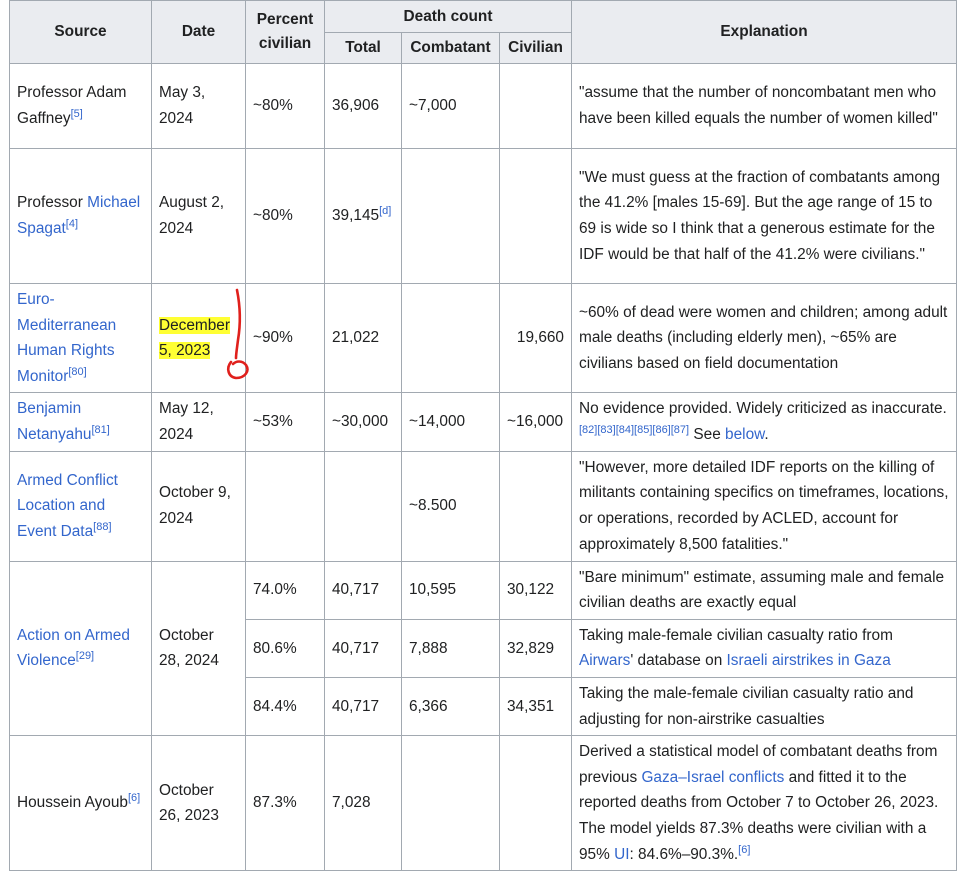 The width and height of the screenshot is (969, 877). What do you see at coordinates (100, 430) in the screenshot?
I see `reference-link: [81]` at bounding box center [100, 430].